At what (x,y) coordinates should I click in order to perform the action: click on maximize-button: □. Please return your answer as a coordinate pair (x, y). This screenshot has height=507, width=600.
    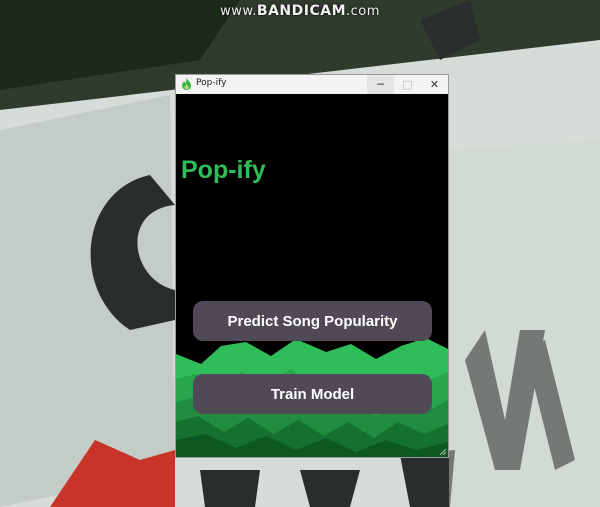
    Looking at the image, I should click on (407, 84).